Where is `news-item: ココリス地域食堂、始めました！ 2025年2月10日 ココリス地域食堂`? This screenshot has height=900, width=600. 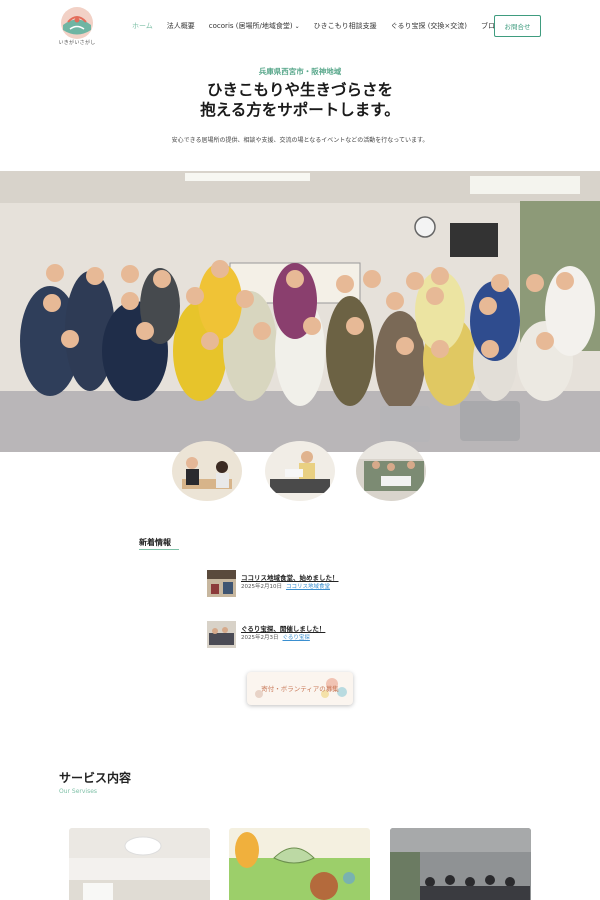
news-item: ココリス地域食堂、始めました！ 2025年2月10日 ココリス地域食堂 is located at coordinates (307, 585).